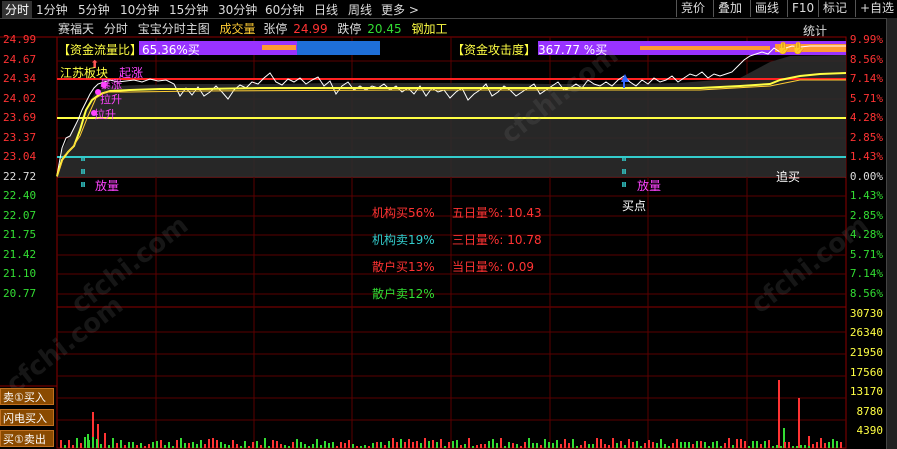 This screenshot has width=897, height=449. What do you see at coordinates (634, 206) in the screenshot?
I see `buy-point-annotation: 买点` at bounding box center [634, 206].